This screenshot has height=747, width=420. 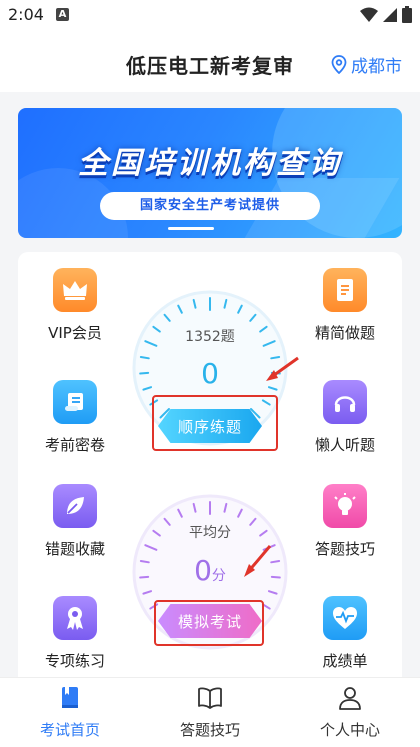 I want to click on banner-page-indicator, so click(x=191, y=228).